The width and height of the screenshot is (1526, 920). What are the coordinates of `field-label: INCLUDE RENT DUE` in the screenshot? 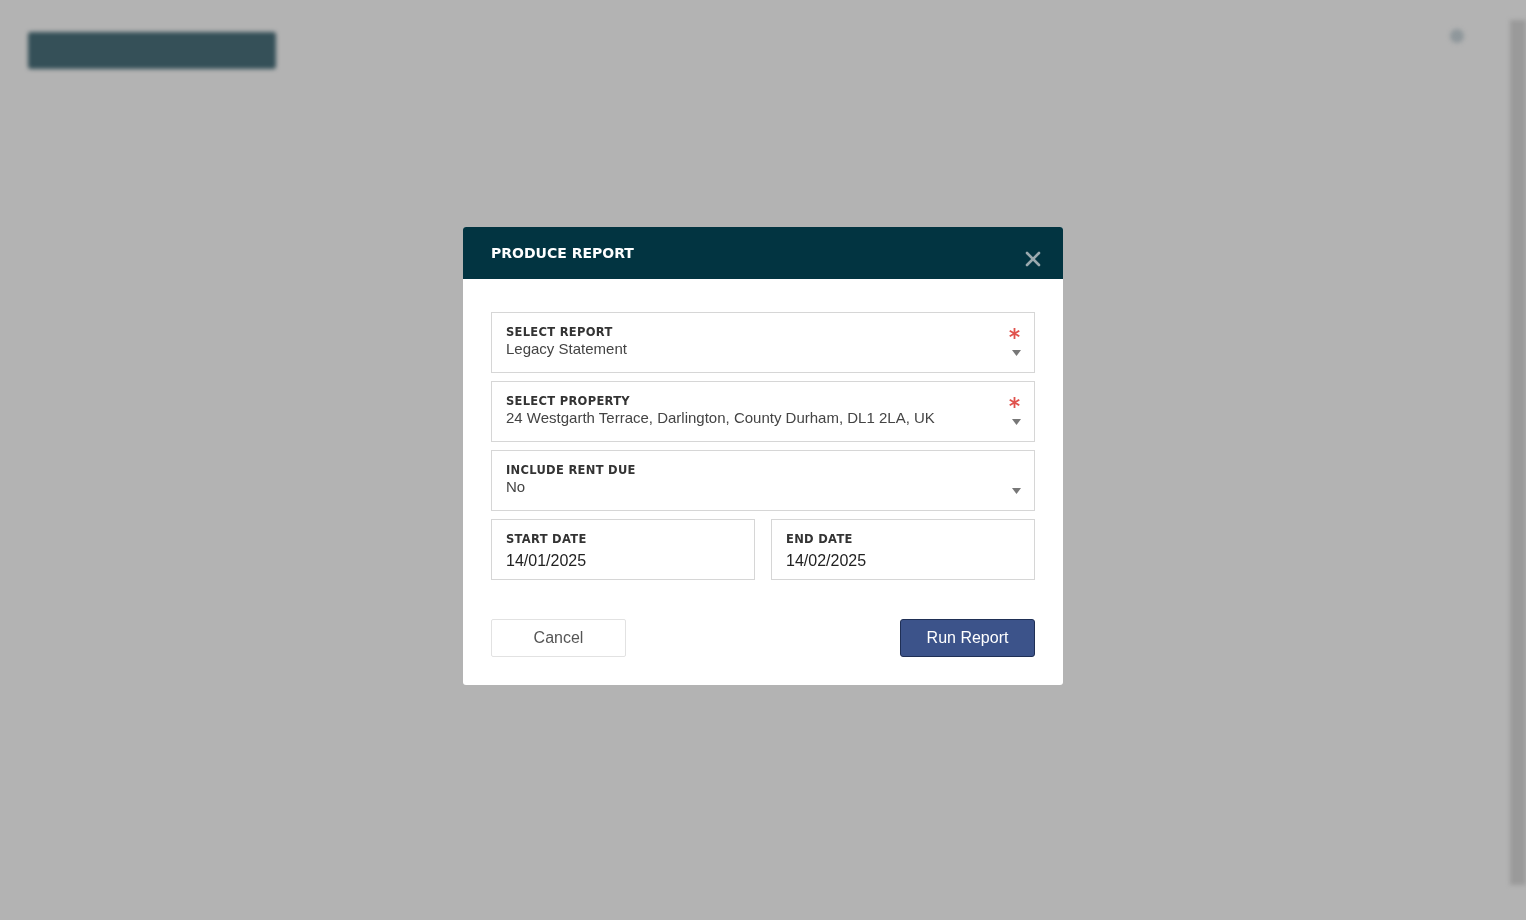 It's located at (571, 470).